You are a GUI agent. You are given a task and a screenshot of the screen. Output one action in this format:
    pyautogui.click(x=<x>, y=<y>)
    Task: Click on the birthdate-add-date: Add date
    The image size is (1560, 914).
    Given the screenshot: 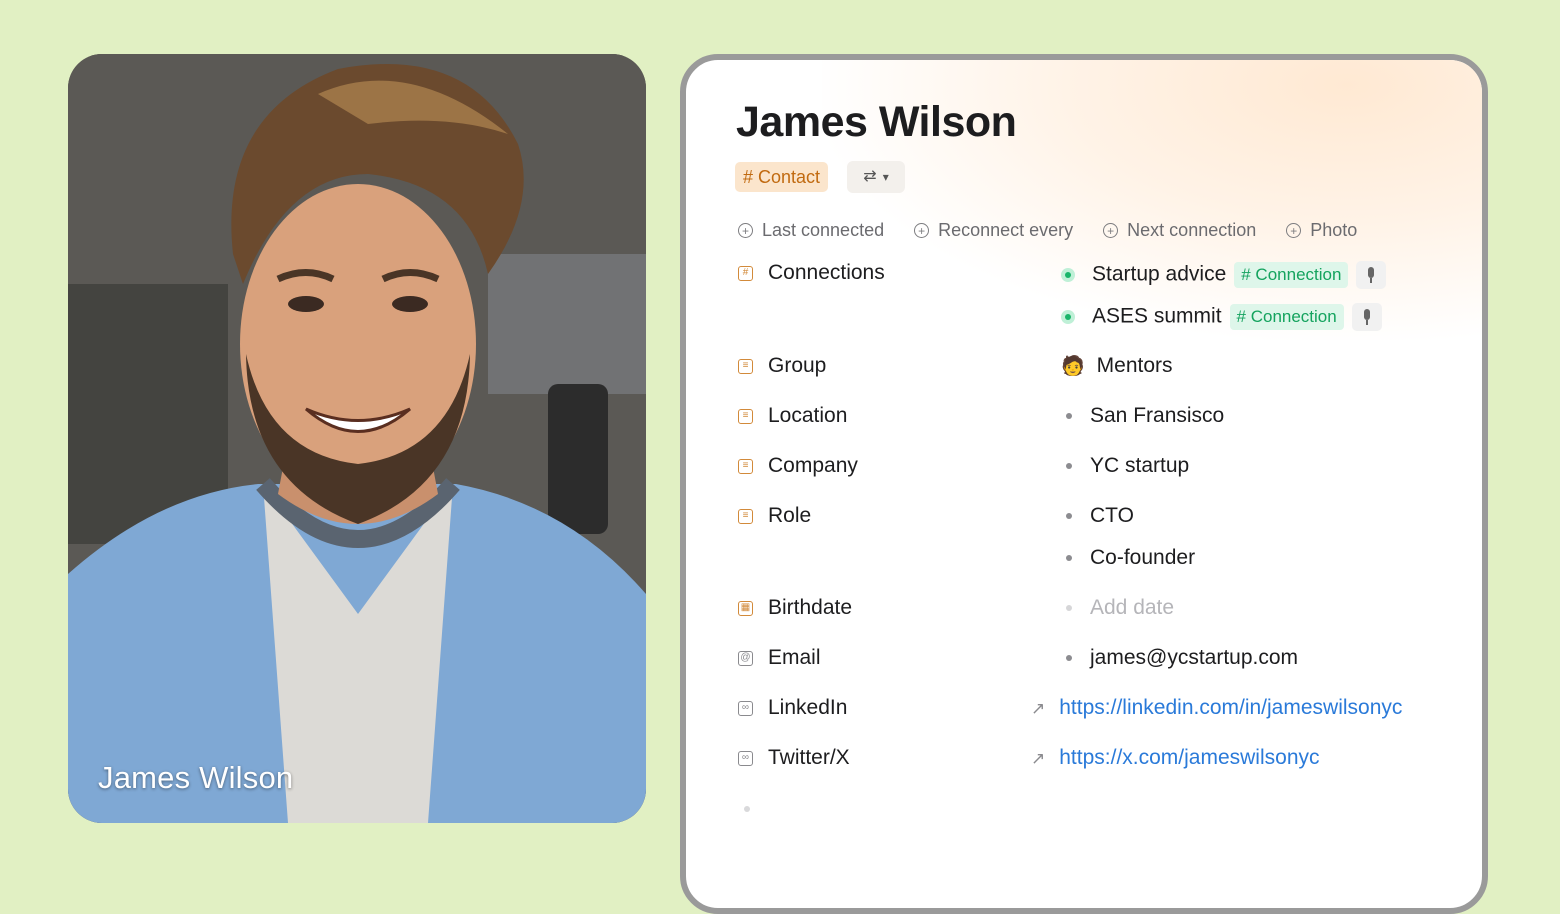 What is the action you would take?
    pyautogui.click(x=1117, y=608)
    